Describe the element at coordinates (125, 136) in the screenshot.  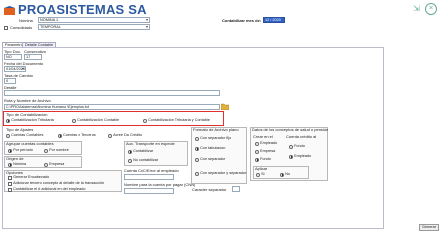
I see `radio-acree: Acree Da Crédito` at that location.